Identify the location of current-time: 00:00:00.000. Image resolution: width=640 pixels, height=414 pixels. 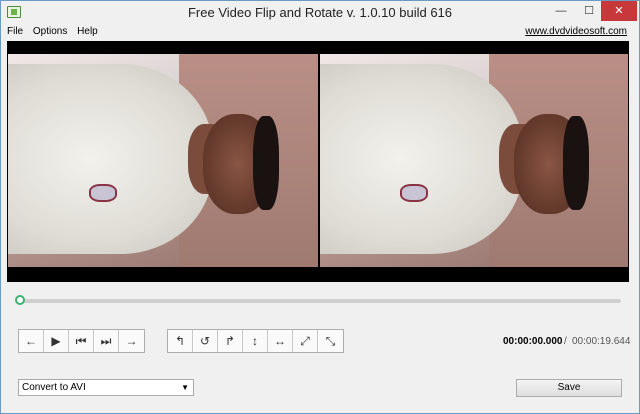
(533, 341).